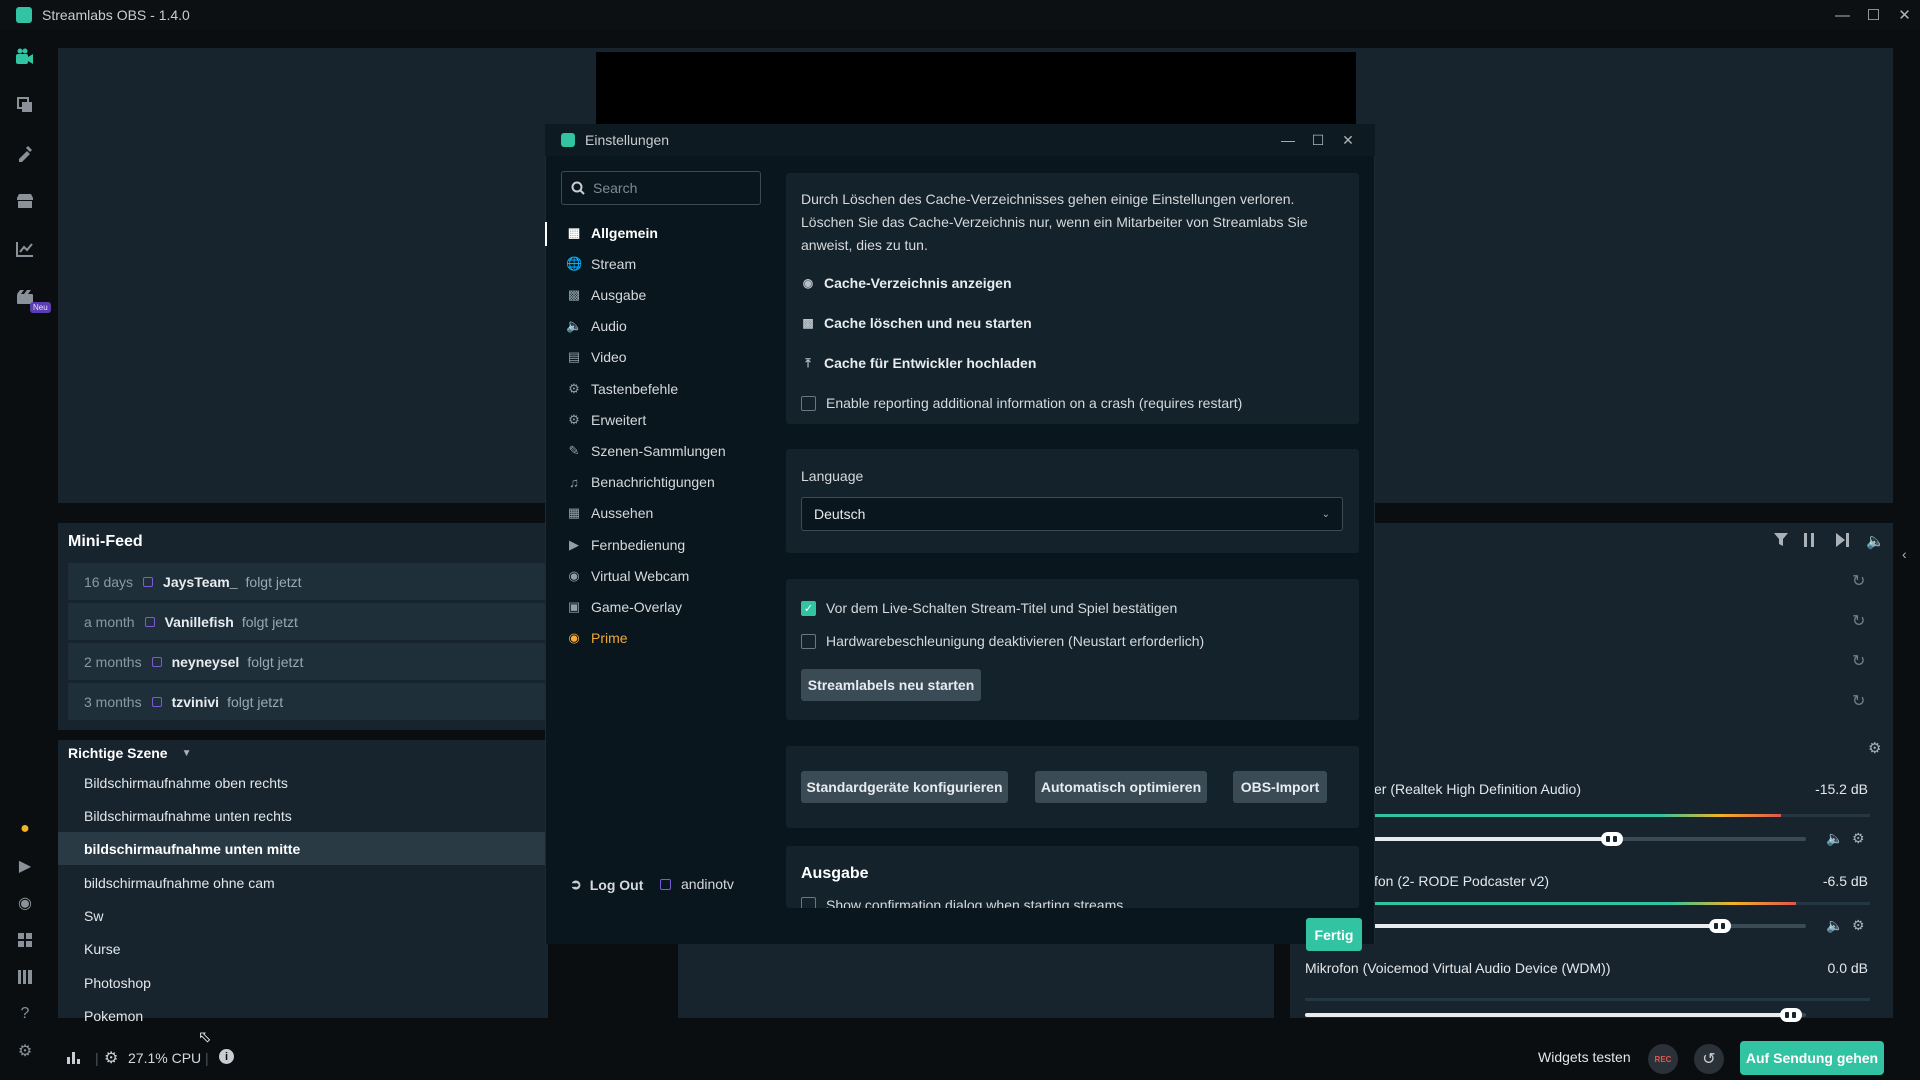 The height and width of the screenshot is (1080, 1920). I want to click on scene-item: bildschirmaufnahme ohne cam, so click(303, 882).